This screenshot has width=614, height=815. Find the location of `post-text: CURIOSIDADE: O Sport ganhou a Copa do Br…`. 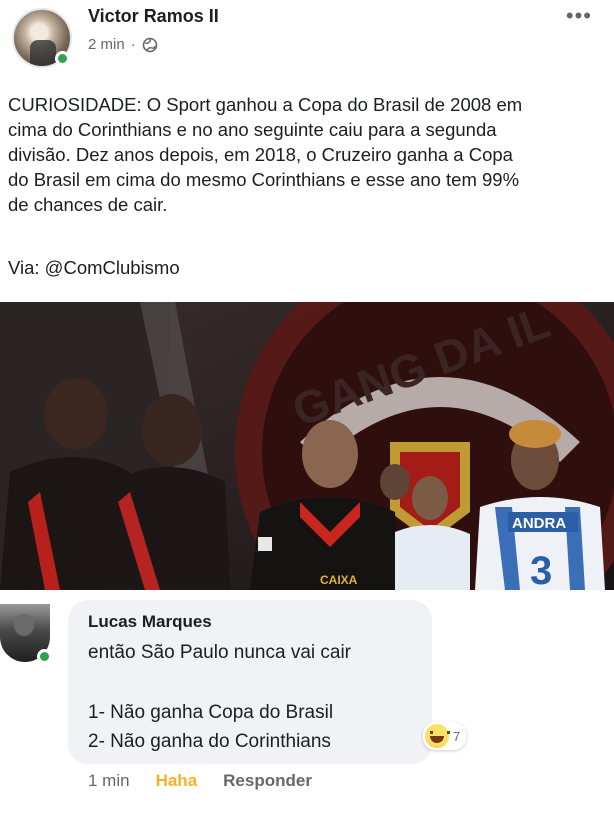

post-text: CURIOSIDADE: O Sport ganhou a Copa do Br… is located at coordinates (308, 154).